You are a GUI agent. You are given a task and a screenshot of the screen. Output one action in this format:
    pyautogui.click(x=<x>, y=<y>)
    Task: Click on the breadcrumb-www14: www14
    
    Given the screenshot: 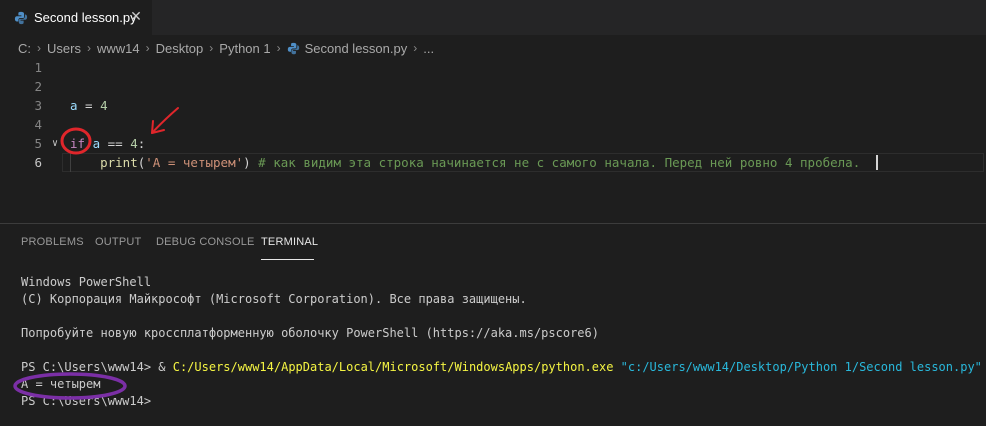 What is the action you would take?
    pyautogui.click(x=118, y=48)
    